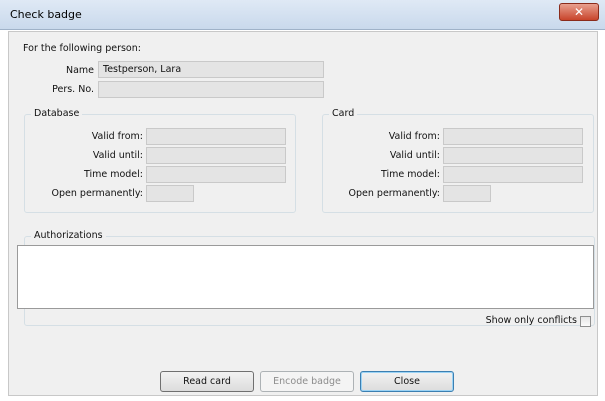 The image size is (605, 401). What do you see at coordinates (394, 193) in the screenshot?
I see `card-open-permanently-label: Open permanently:` at bounding box center [394, 193].